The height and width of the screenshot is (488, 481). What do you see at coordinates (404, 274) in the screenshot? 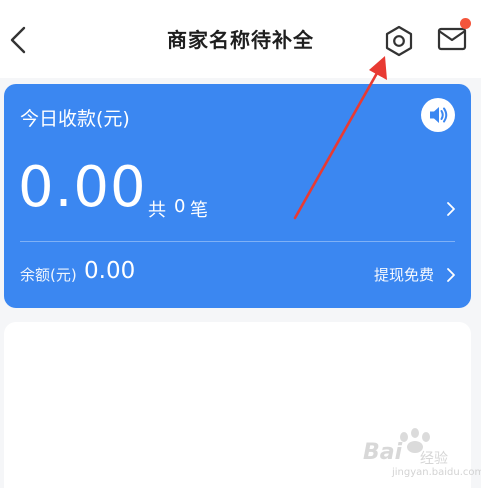
I see `withdraw-link: 提现免费` at bounding box center [404, 274].